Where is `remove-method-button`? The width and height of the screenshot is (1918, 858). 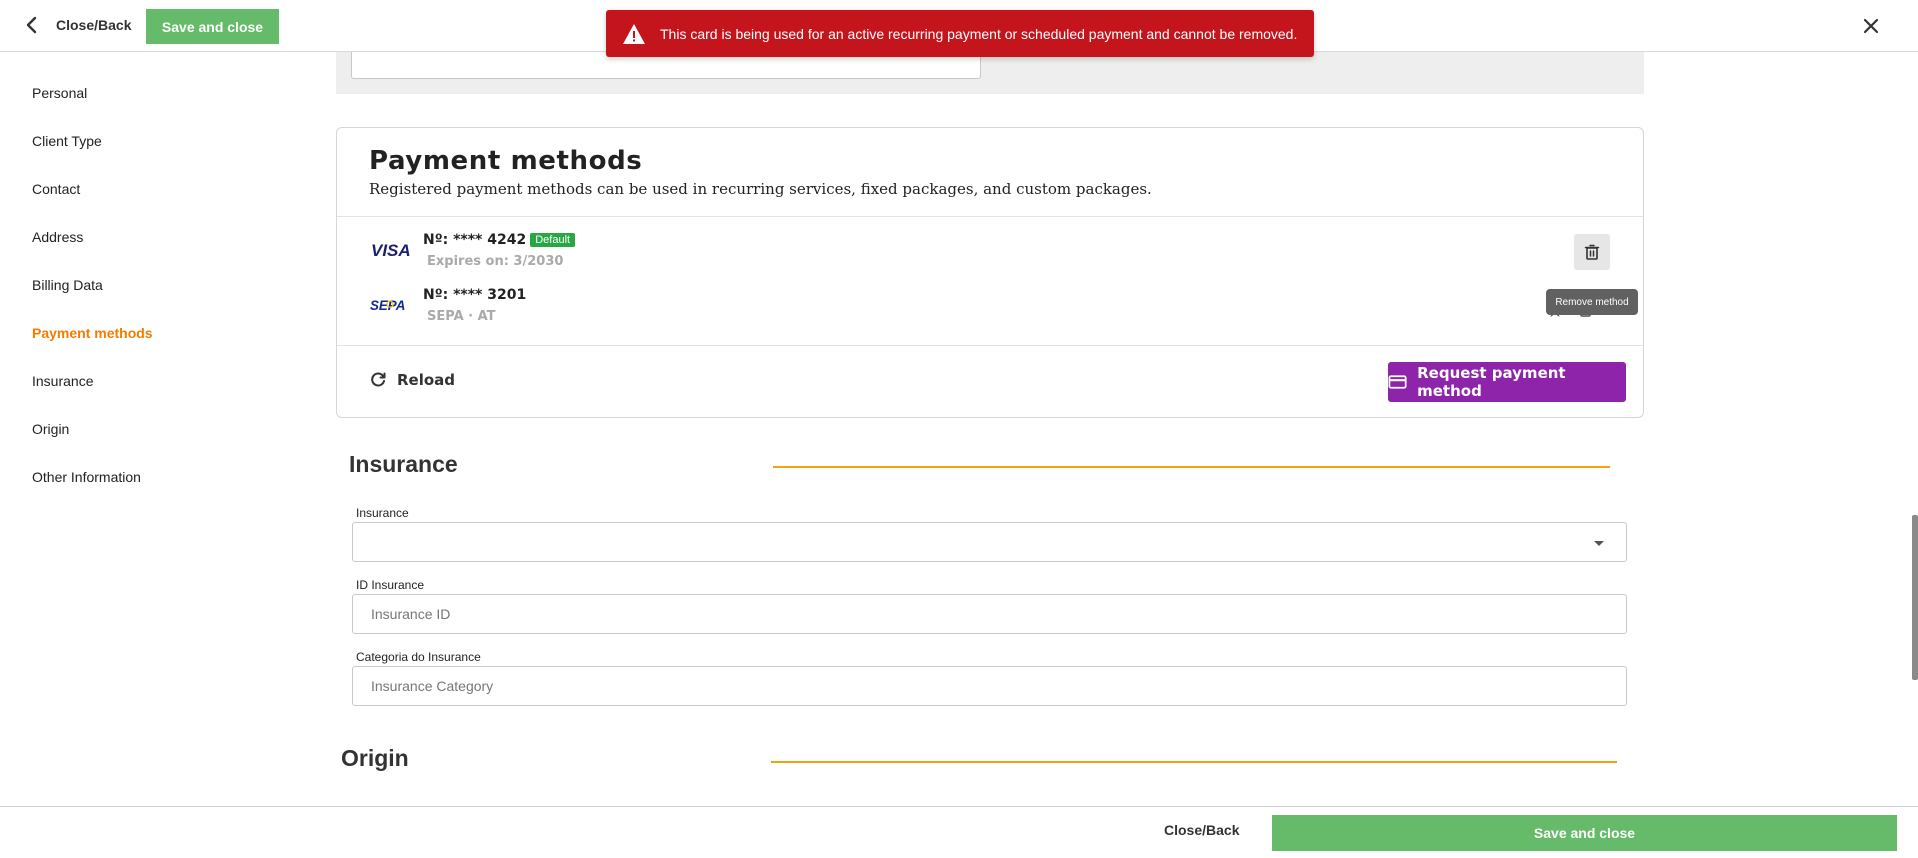 remove-method-button is located at coordinates (1592, 252).